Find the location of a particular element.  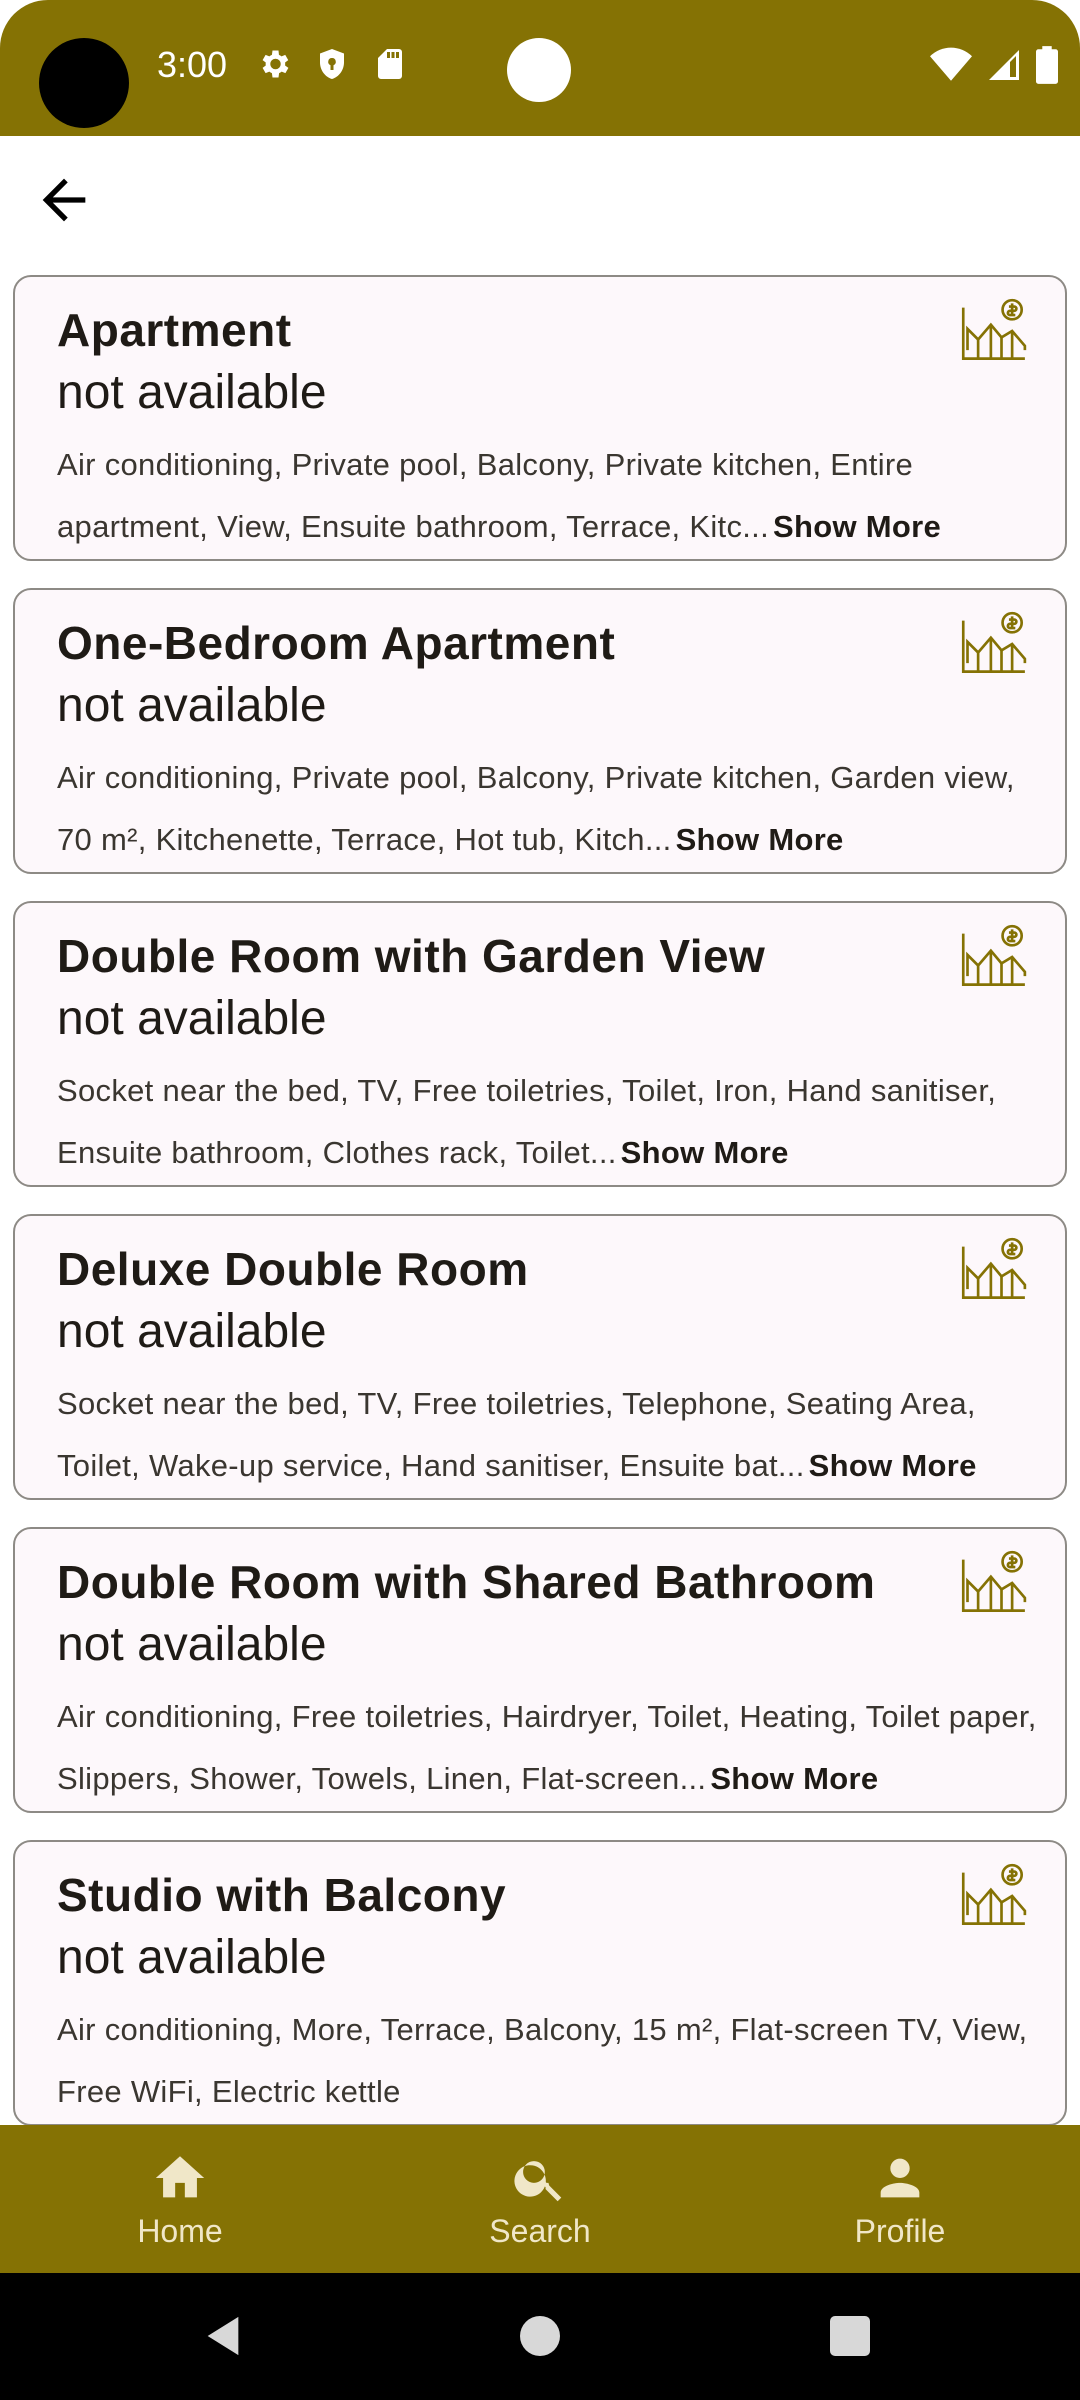

status-icons-left is located at coordinates (332, 64).